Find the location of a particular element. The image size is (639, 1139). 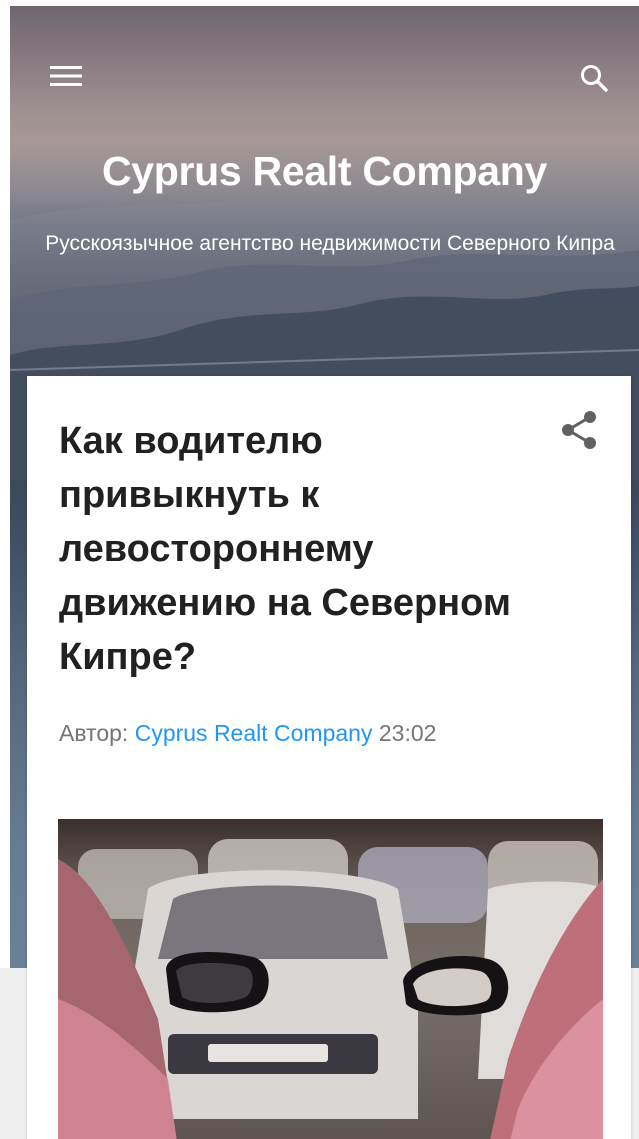

share-button is located at coordinates (579, 432).